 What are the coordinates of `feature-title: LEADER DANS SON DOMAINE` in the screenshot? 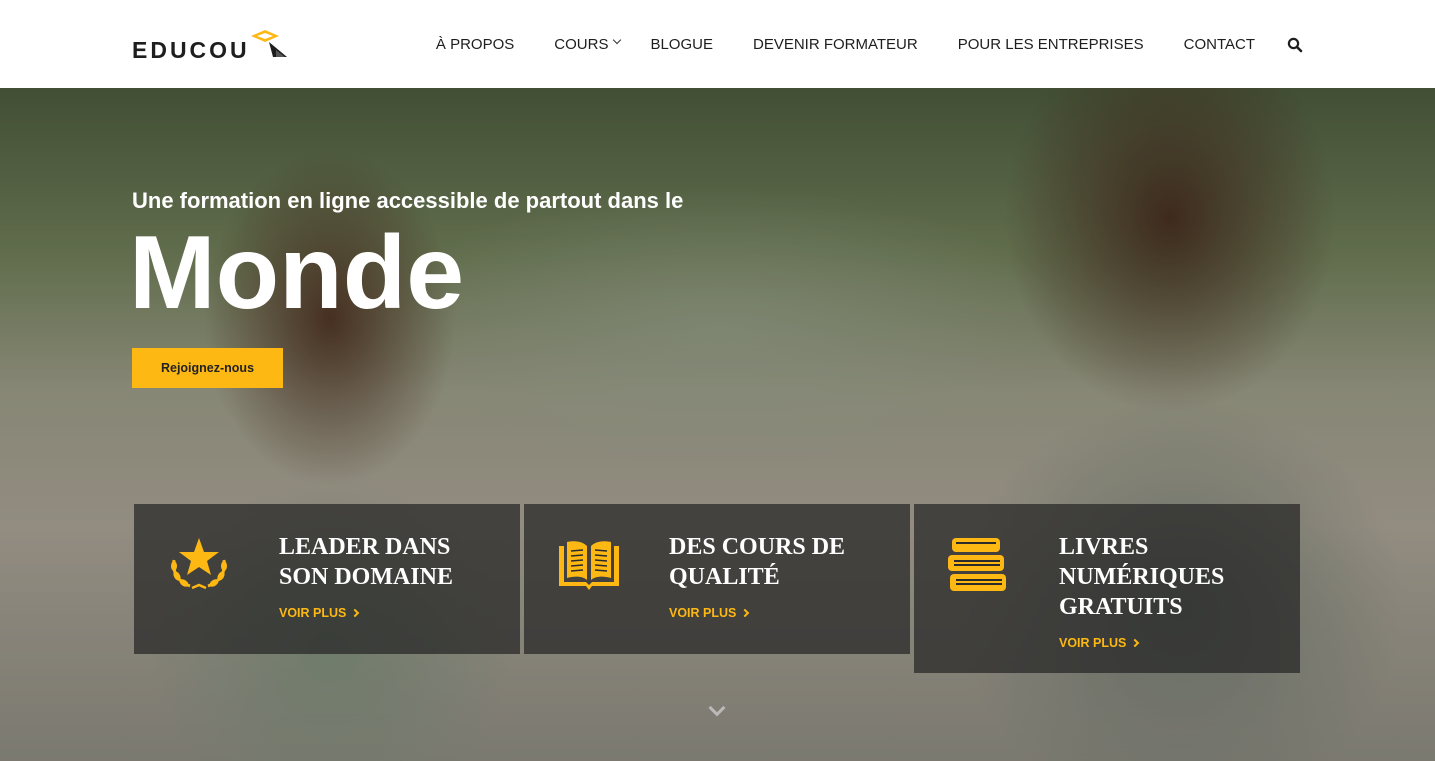 It's located at (366, 562).